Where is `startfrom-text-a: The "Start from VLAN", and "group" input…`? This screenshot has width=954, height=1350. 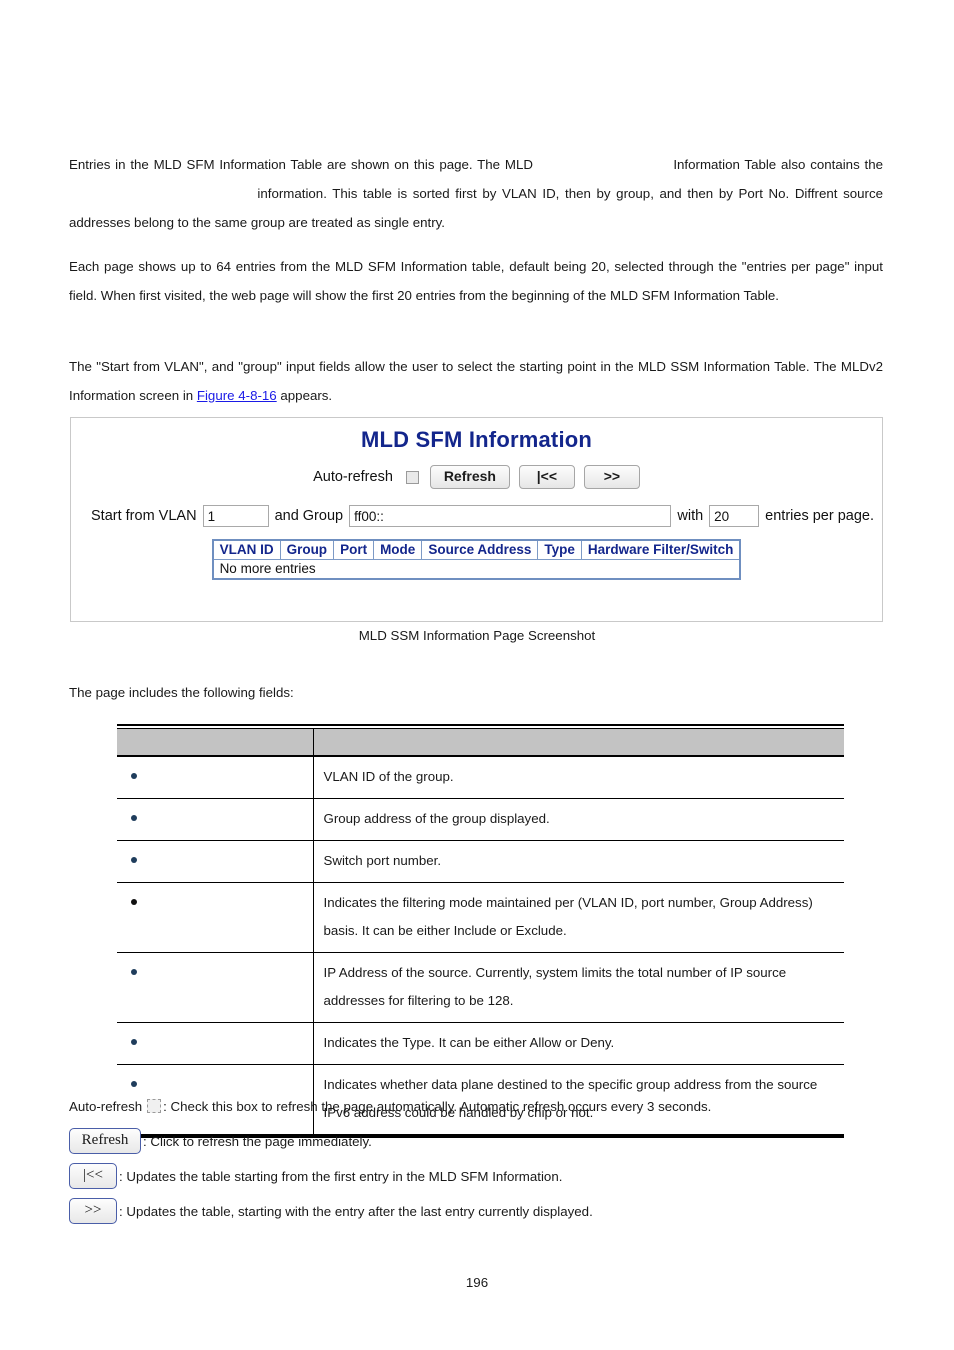 startfrom-text-a: The "Start from VLAN", and "group" input… is located at coordinates (476, 381).